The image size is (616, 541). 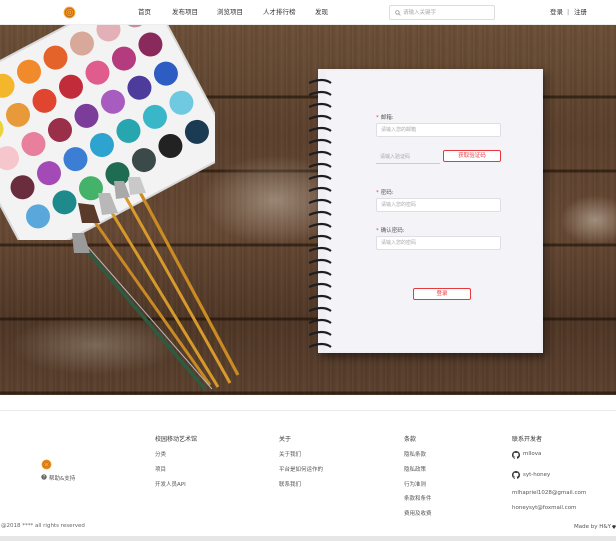 What do you see at coordinates (62, 478) in the screenshot?
I see `help-support-link: 帮助&支持` at bounding box center [62, 478].